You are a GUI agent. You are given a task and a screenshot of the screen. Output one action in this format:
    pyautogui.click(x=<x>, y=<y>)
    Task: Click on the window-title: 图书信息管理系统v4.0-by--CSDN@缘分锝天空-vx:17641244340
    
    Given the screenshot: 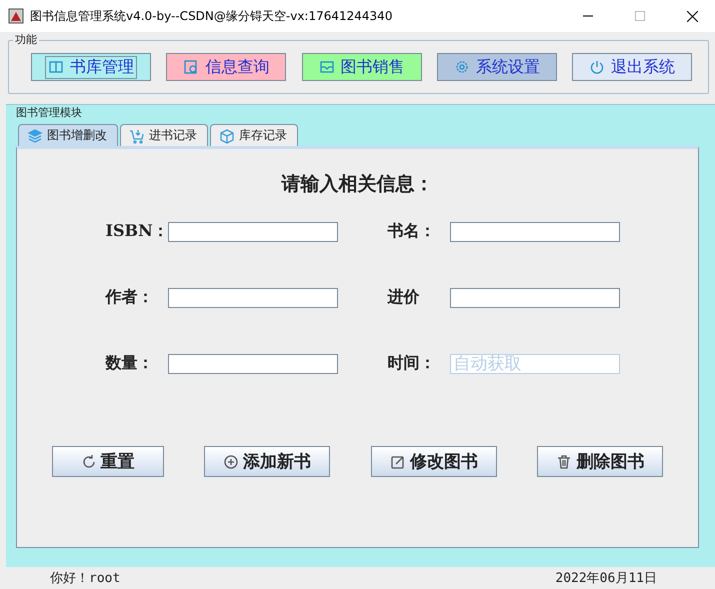 What is the action you would take?
    pyautogui.click(x=212, y=16)
    